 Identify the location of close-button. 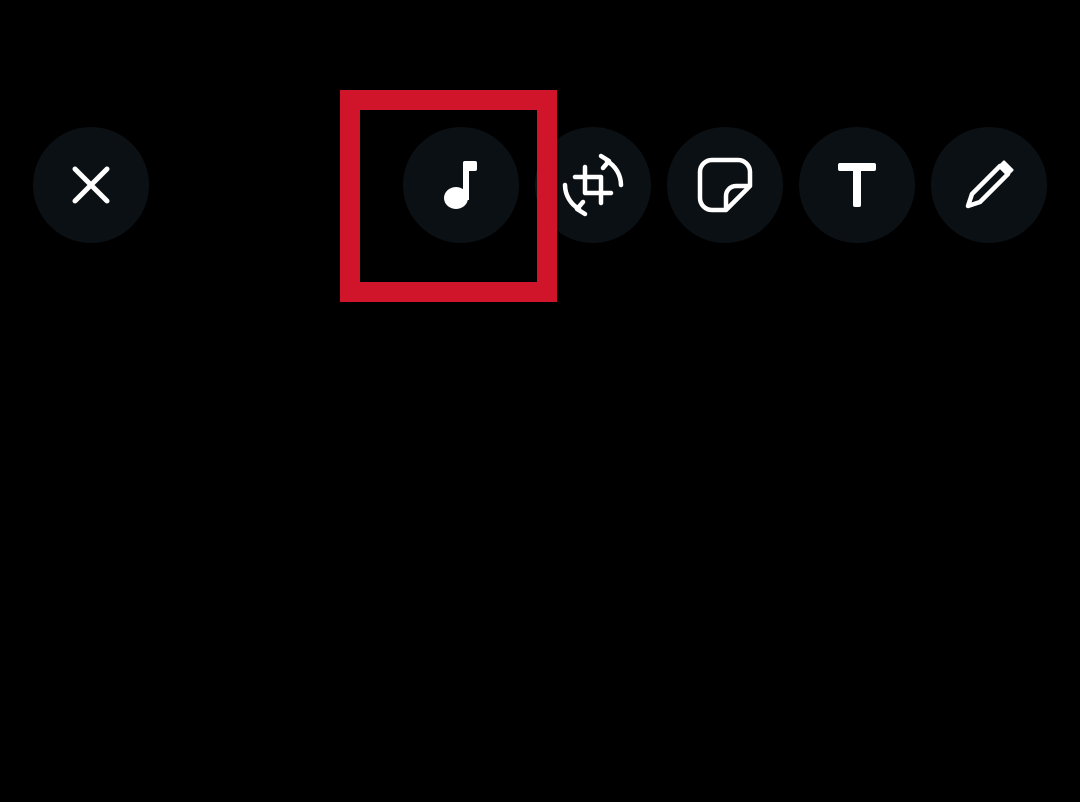
(91, 185).